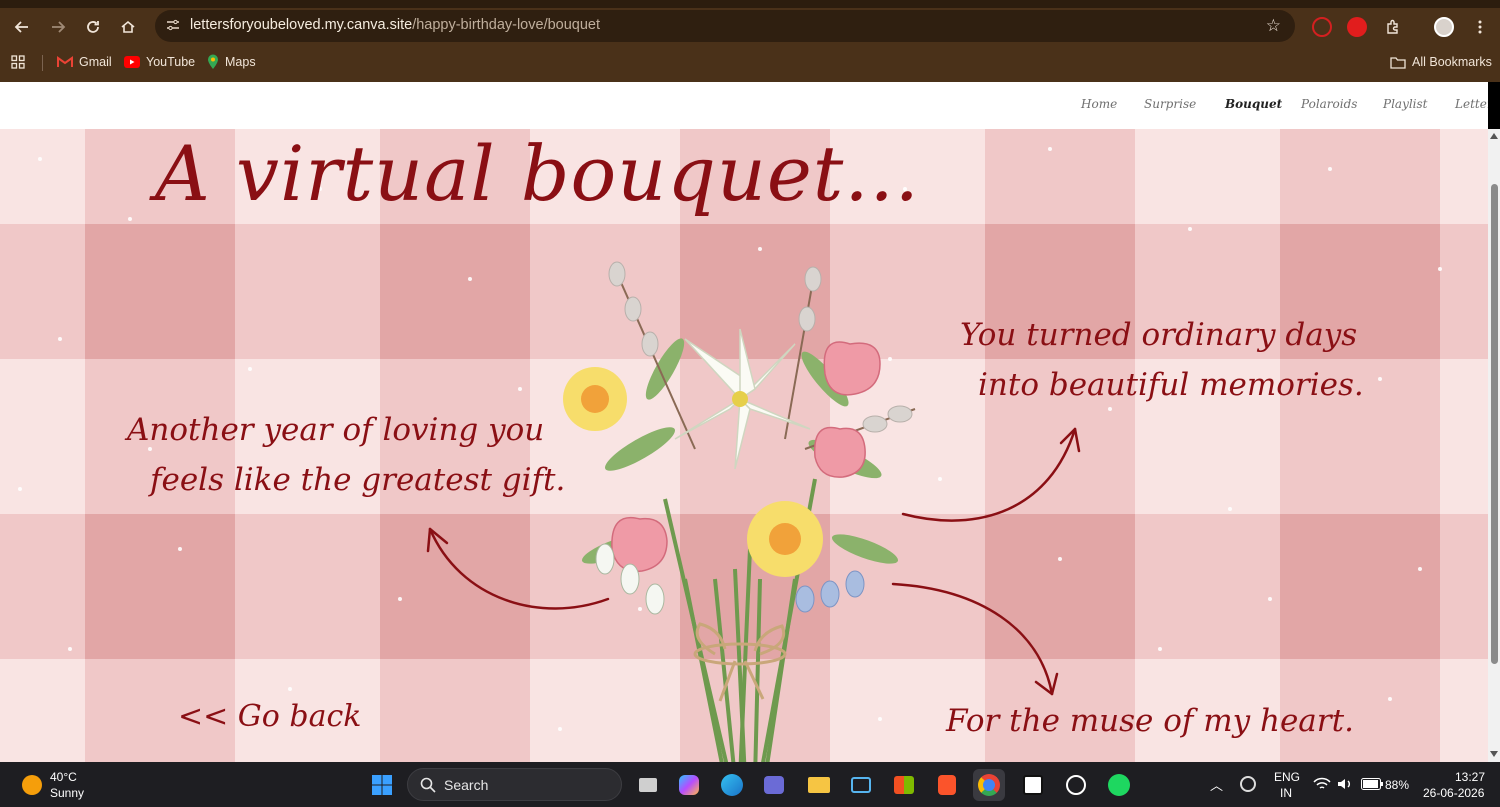  Describe the element at coordinates (1150, 721) in the screenshot. I see `note-bottom: For the muse of my heart.` at that location.